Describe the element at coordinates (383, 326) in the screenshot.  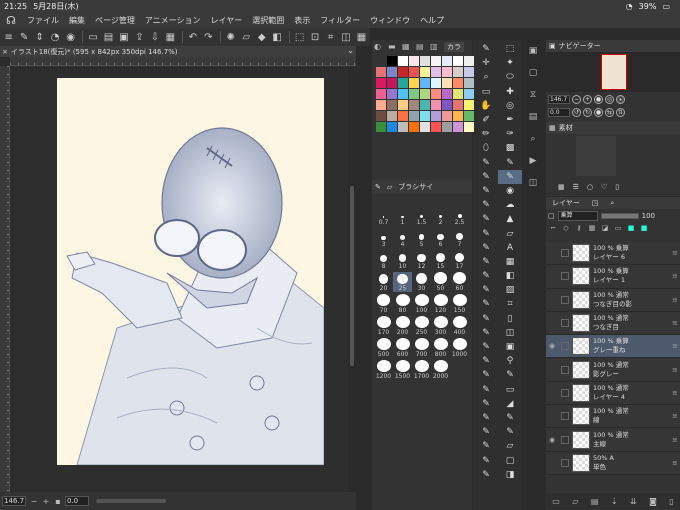
I see `brush-size-cell: 170` at that location.